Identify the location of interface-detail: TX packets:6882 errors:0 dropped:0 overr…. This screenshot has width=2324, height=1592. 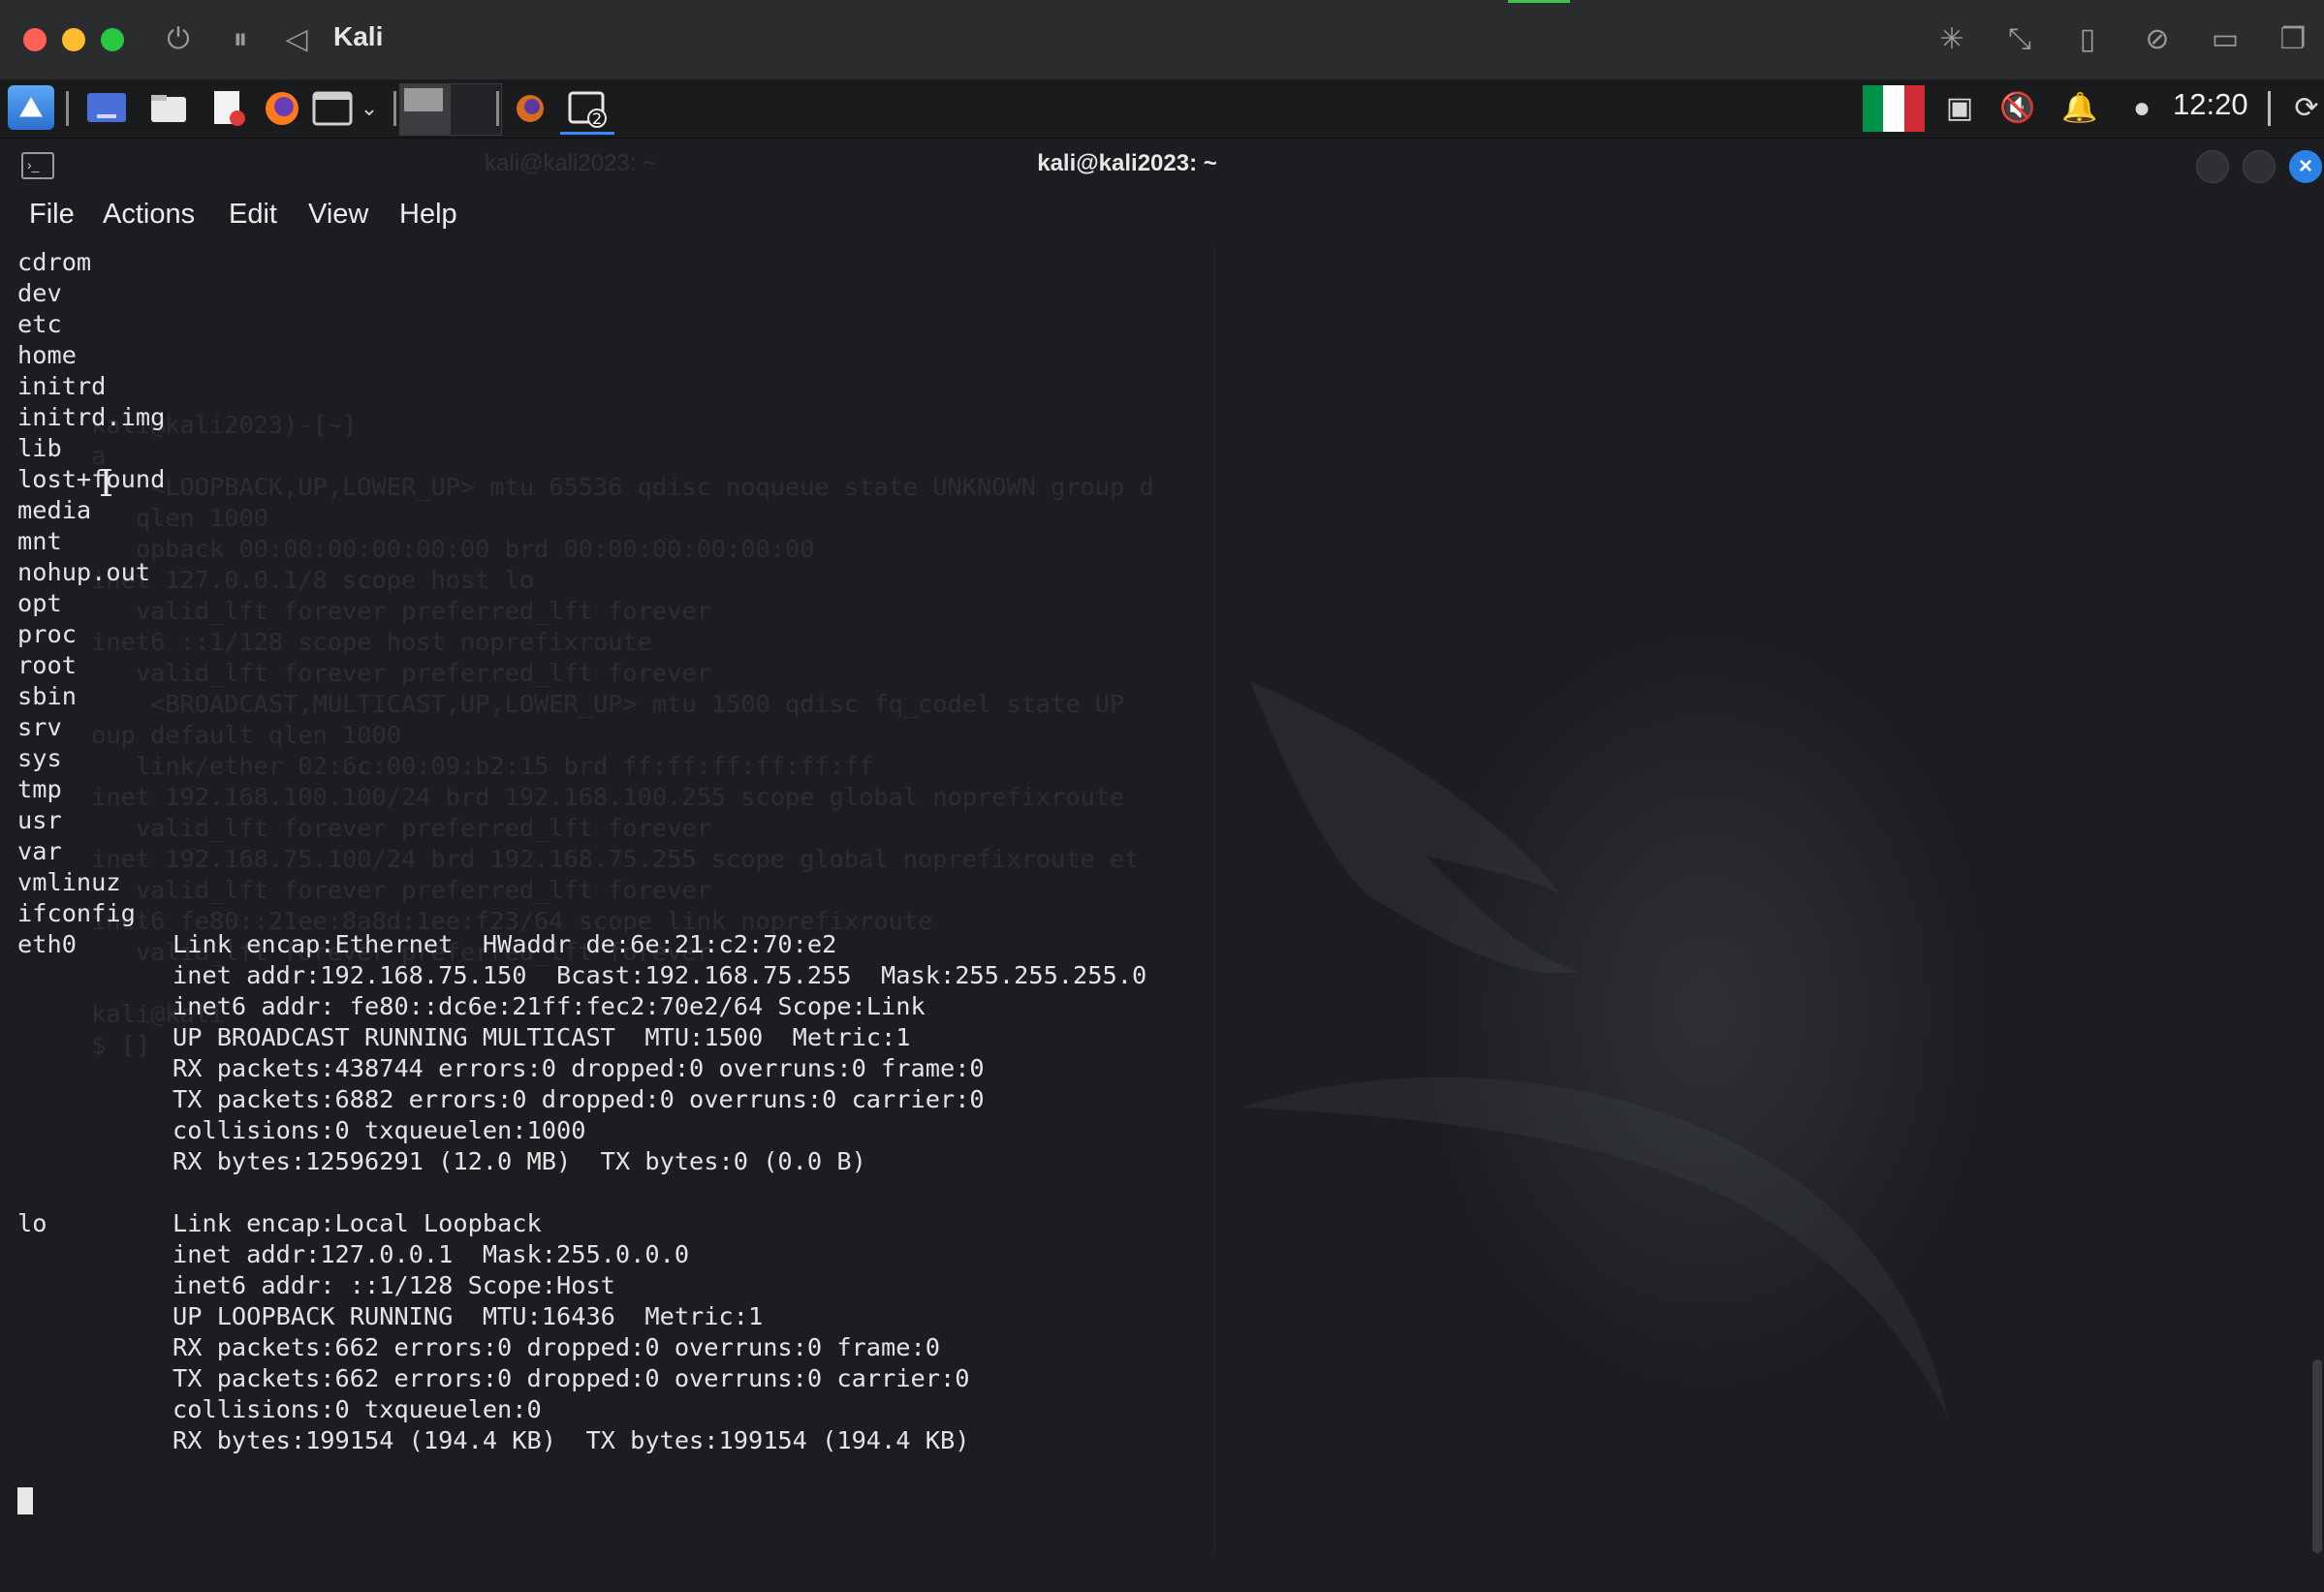
(579, 1099).